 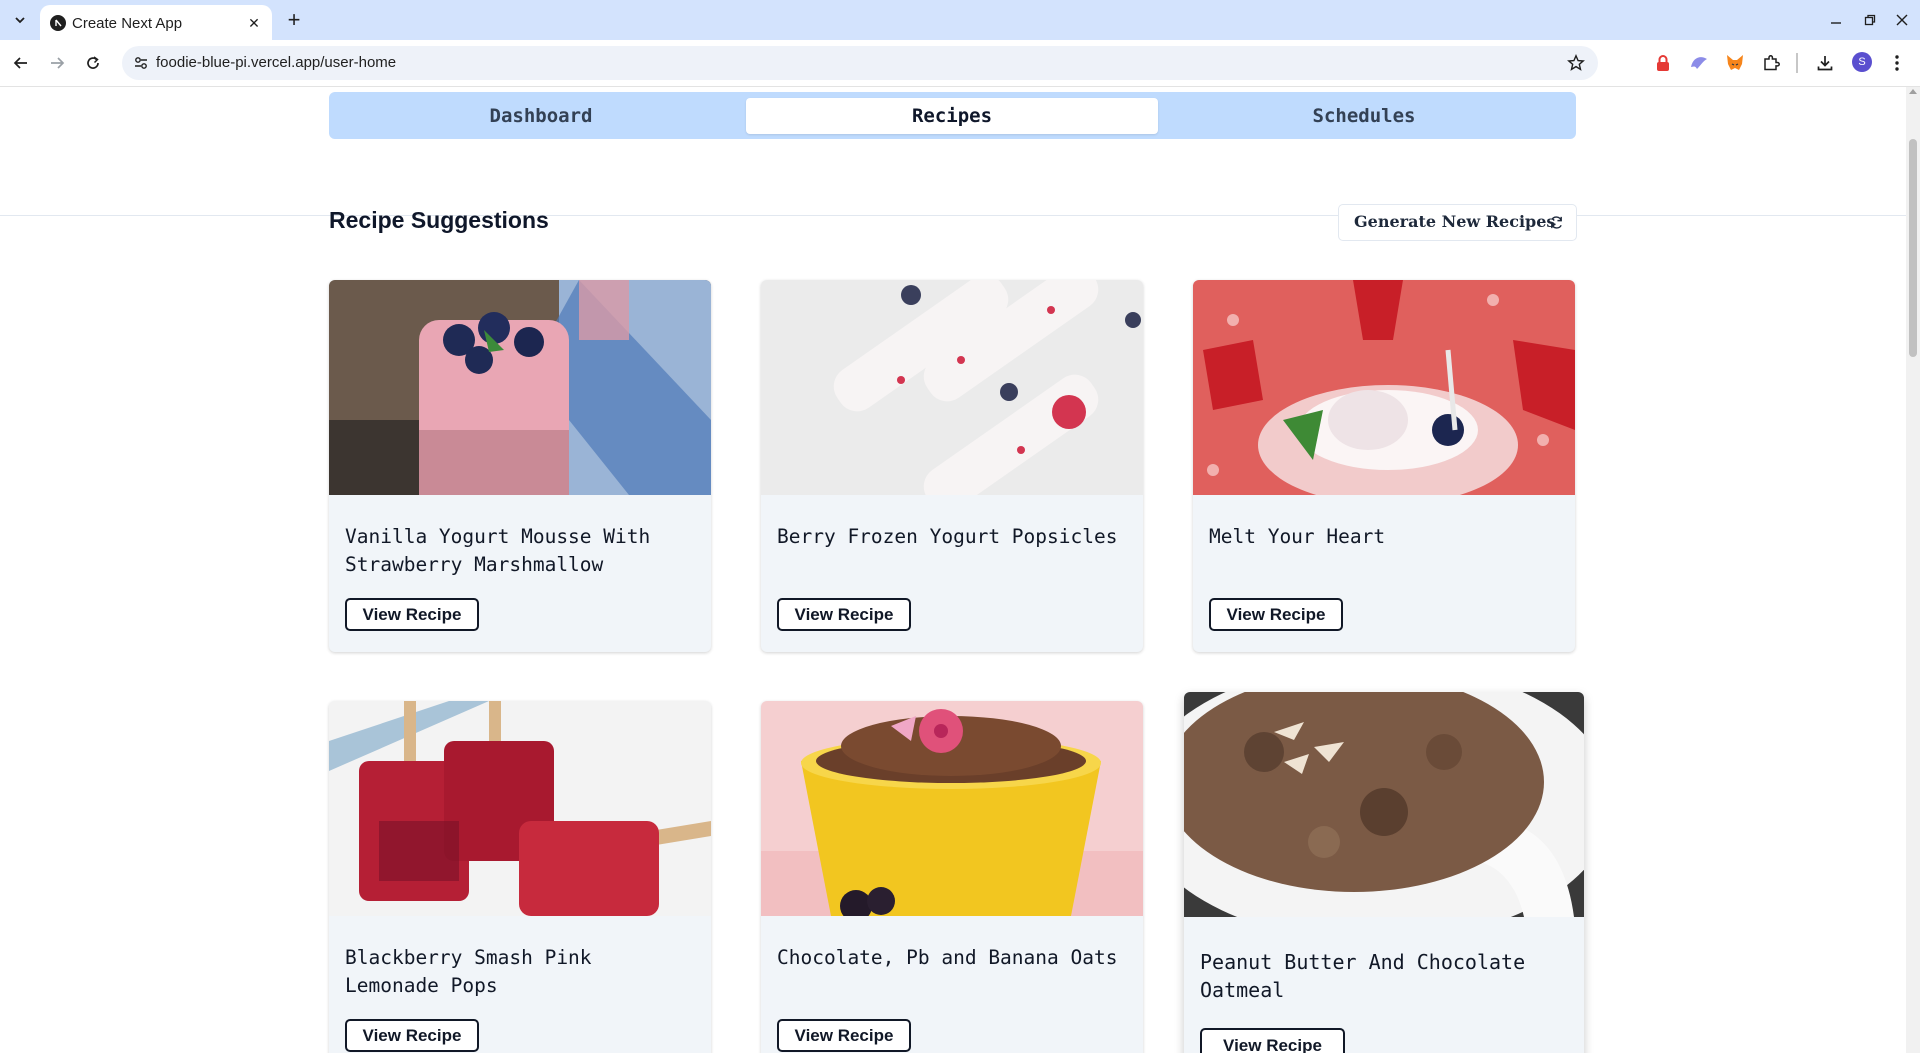 What do you see at coordinates (1797, 63) in the screenshot?
I see `toolbar-separator` at bounding box center [1797, 63].